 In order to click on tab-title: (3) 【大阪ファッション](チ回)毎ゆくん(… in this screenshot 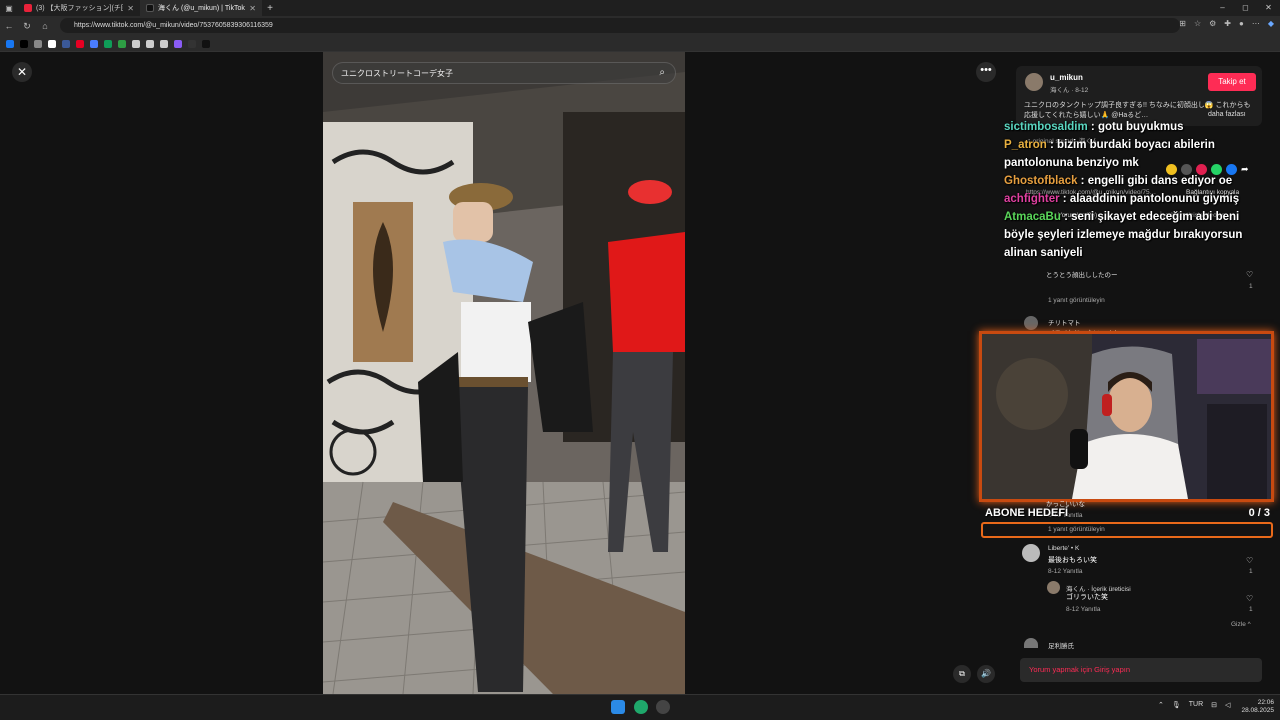, I will do `click(79, 8)`.